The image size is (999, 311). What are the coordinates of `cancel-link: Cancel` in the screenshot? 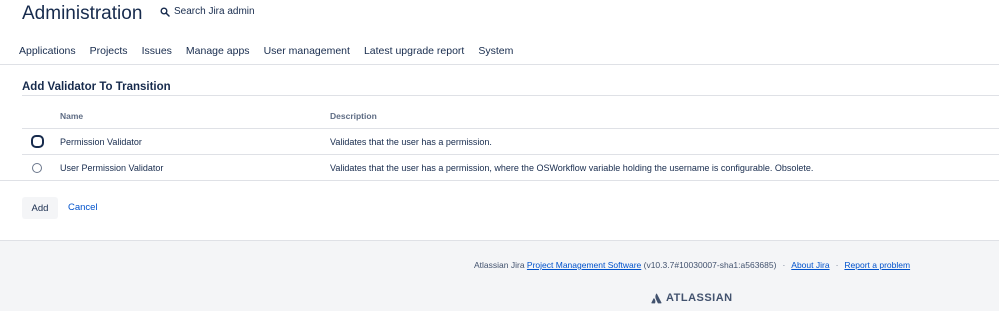 It's located at (83, 207).